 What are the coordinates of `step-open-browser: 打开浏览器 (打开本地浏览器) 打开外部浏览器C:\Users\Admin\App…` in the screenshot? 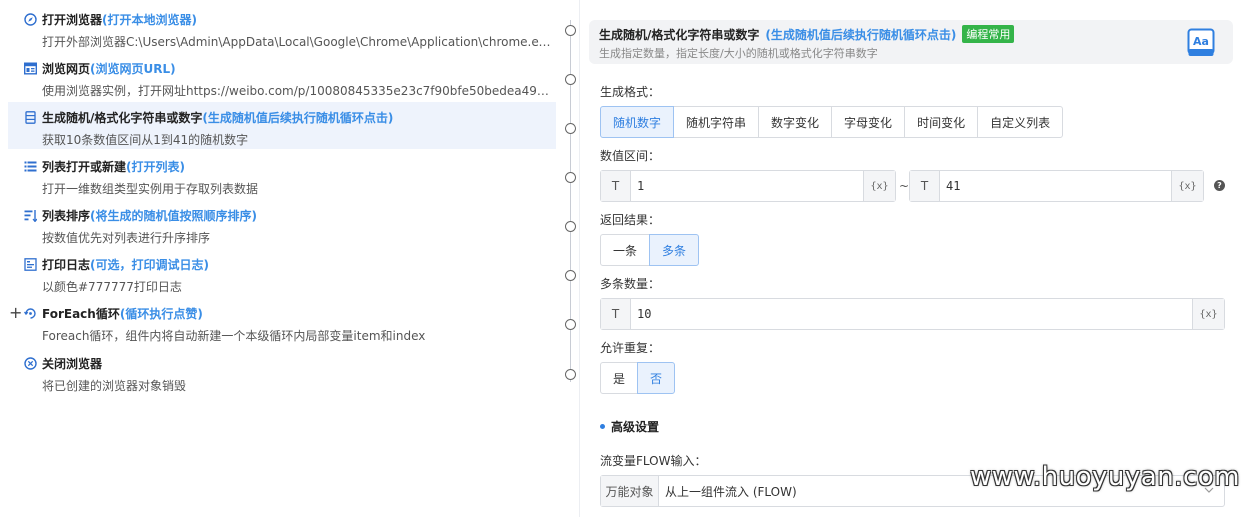 It's located at (282, 27).